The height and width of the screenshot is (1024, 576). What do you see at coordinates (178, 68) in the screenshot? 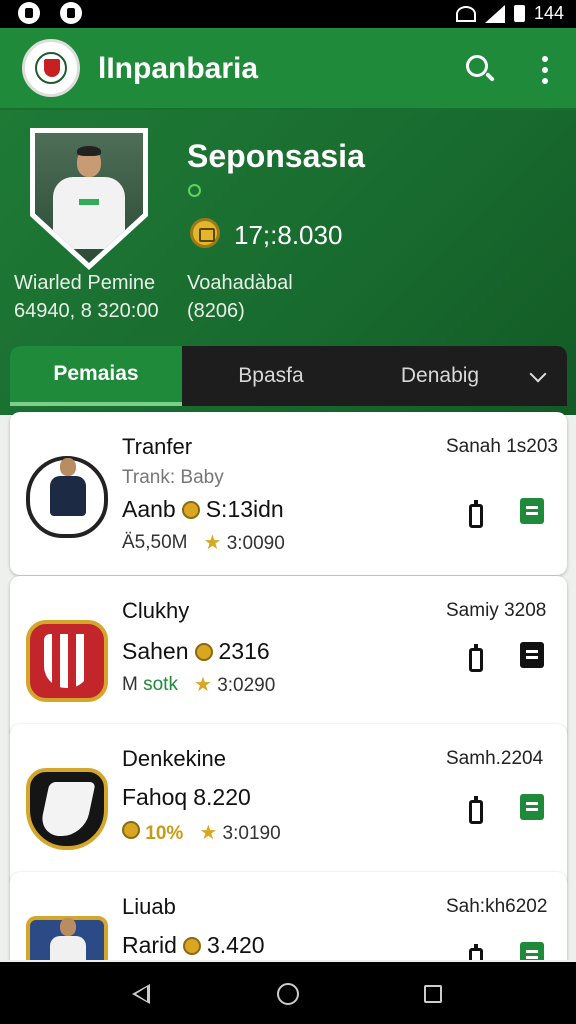
I see `app-title: lInpanbaria` at bounding box center [178, 68].